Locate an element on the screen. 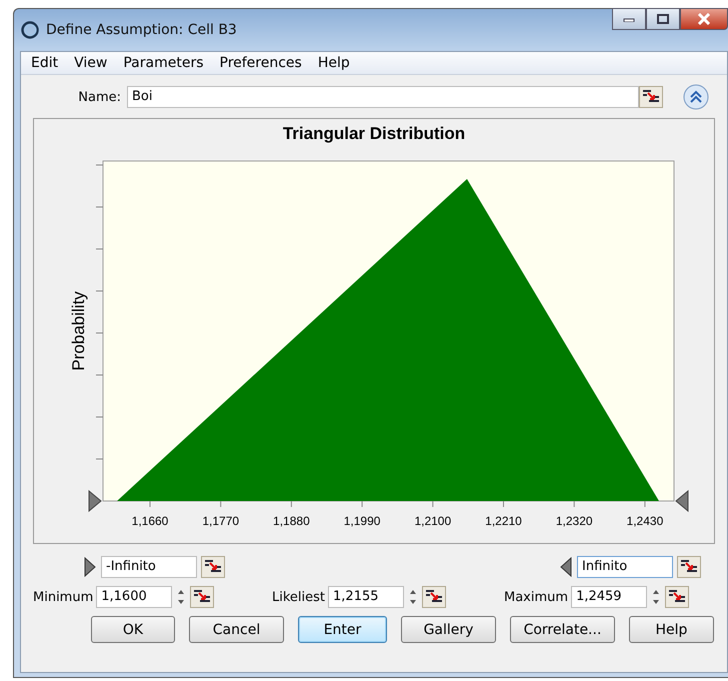  upper-bound-handle is located at coordinates (681, 501).